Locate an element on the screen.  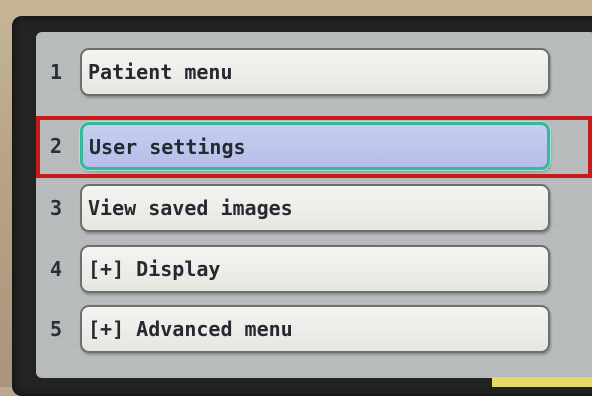
display-expand-button: [+] Display is located at coordinates (315, 269).